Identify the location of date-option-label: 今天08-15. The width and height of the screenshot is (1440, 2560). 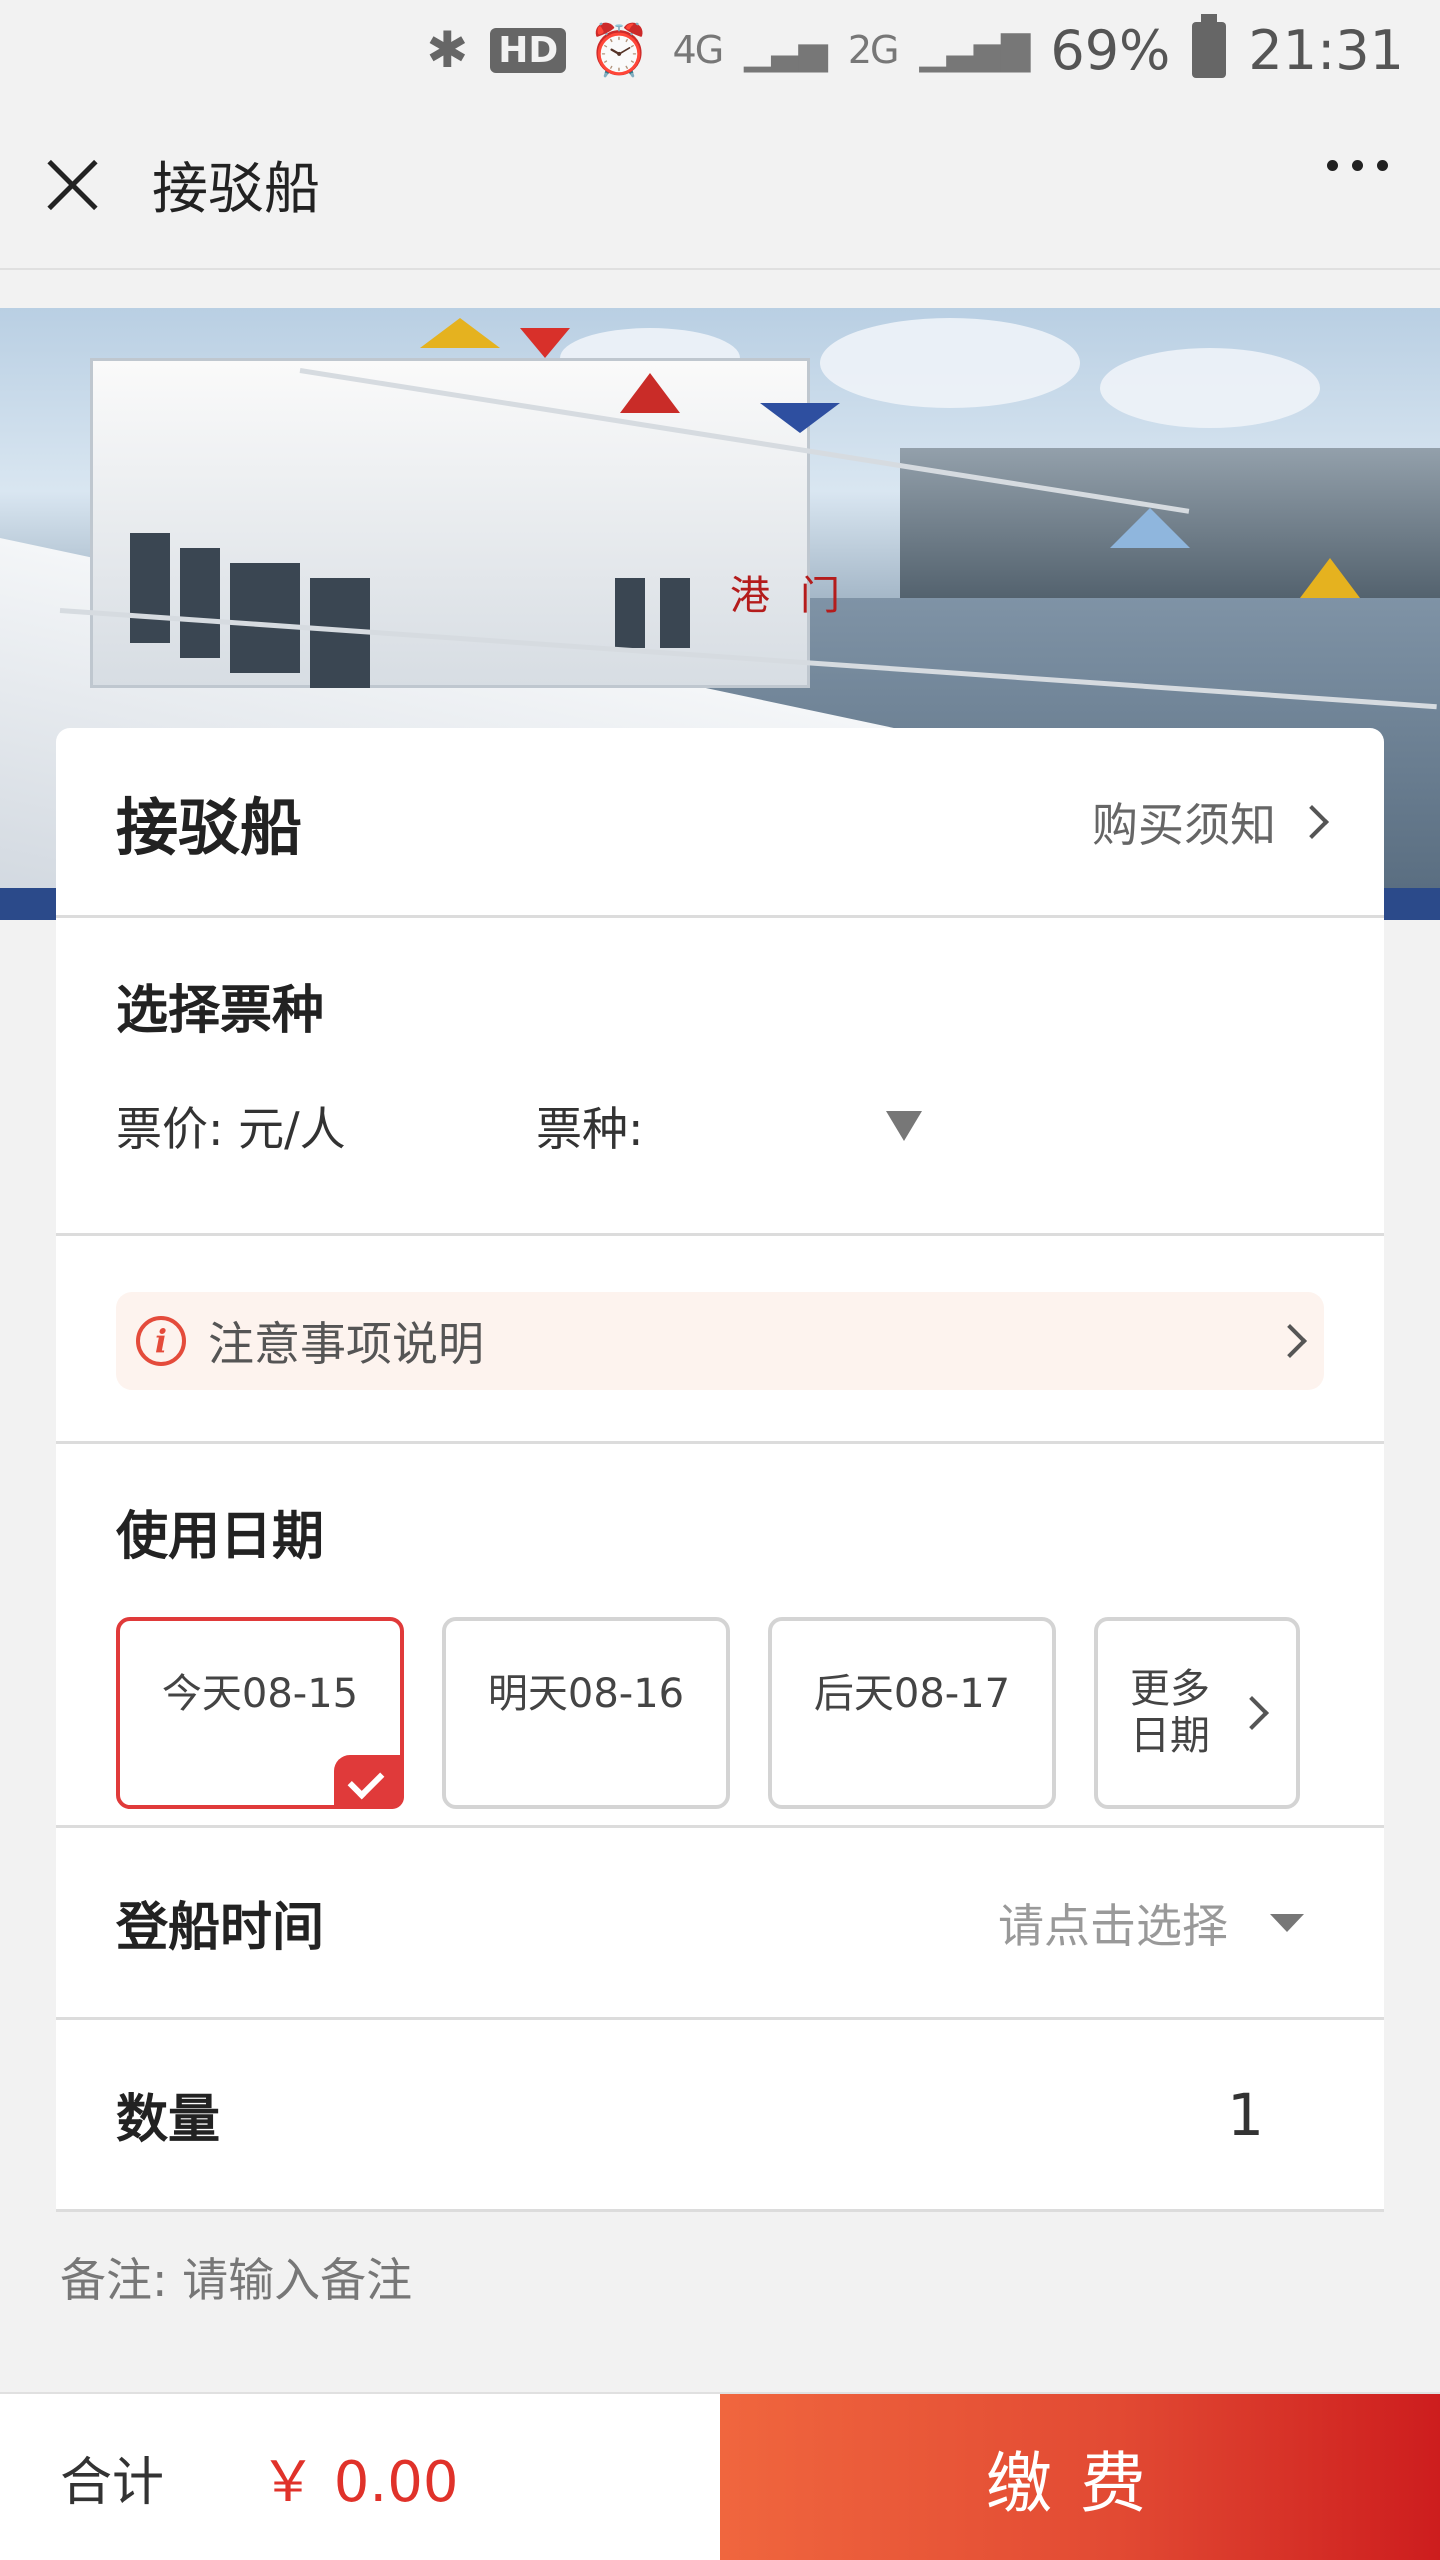
(260, 1694).